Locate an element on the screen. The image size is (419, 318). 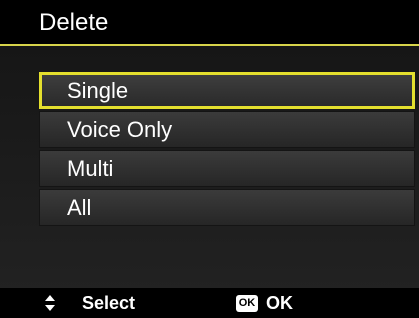
ok-button-icon: OK is located at coordinates (247, 303).